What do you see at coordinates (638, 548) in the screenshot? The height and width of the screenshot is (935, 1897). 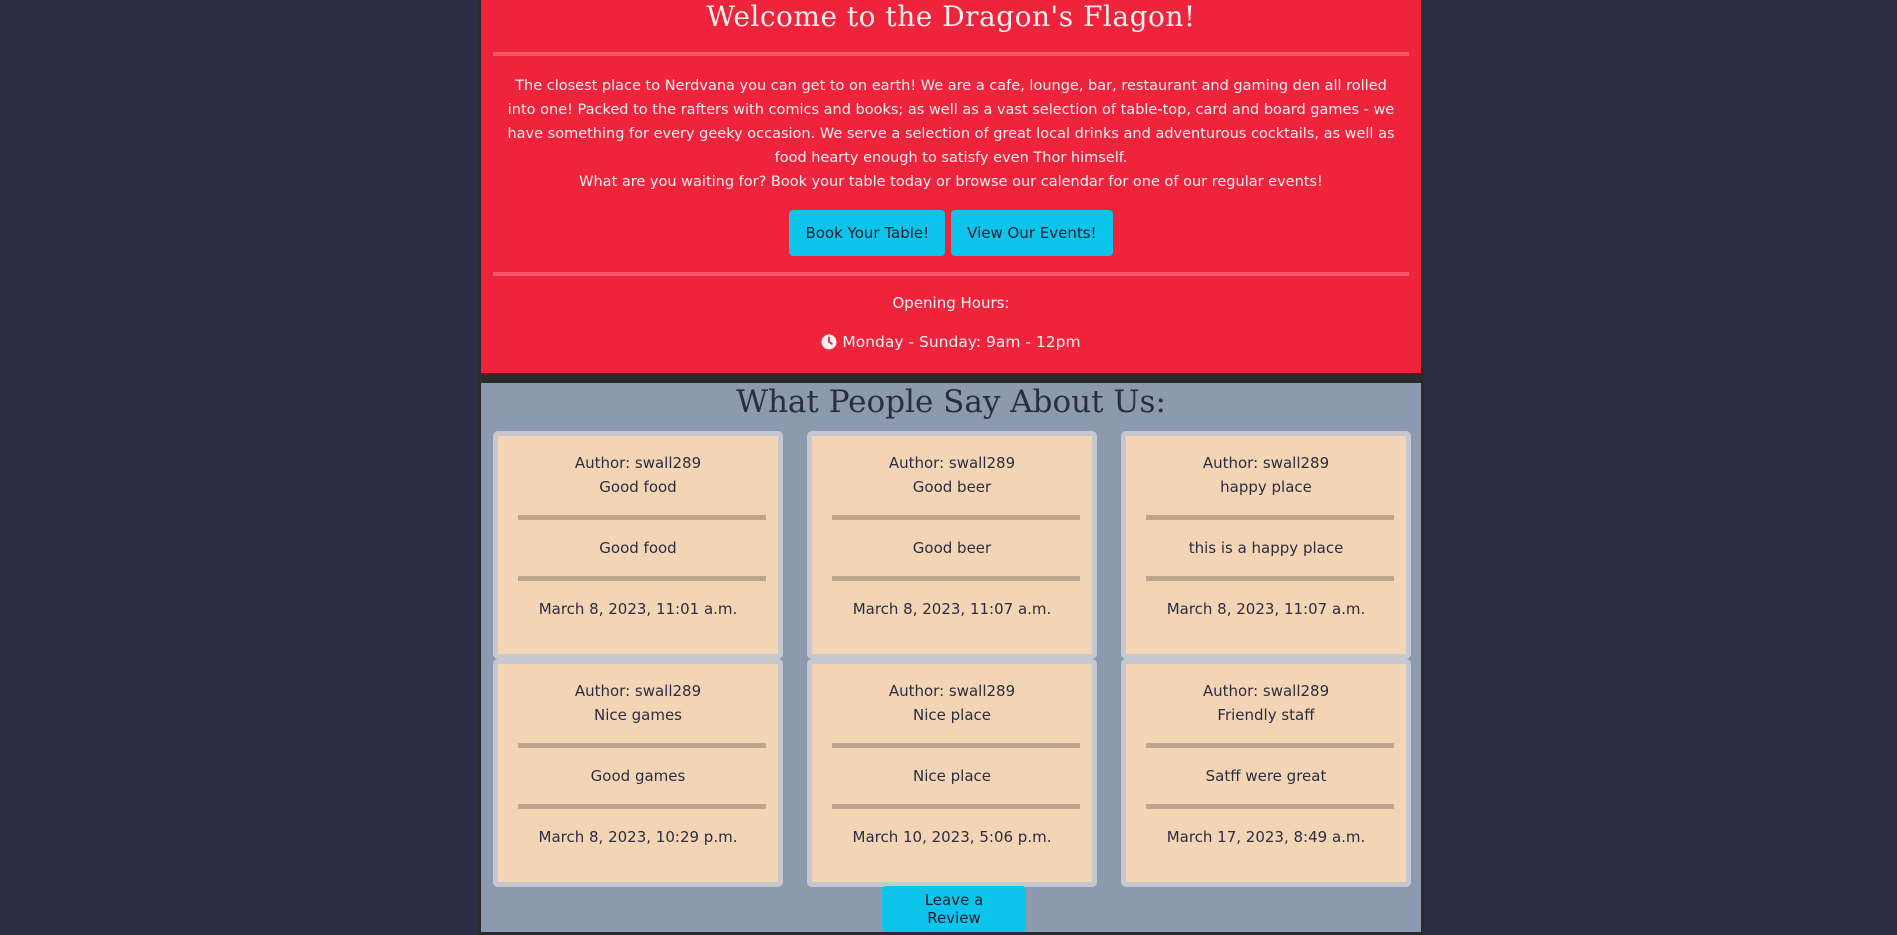 I see `review-body: Good food` at bounding box center [638, 548].